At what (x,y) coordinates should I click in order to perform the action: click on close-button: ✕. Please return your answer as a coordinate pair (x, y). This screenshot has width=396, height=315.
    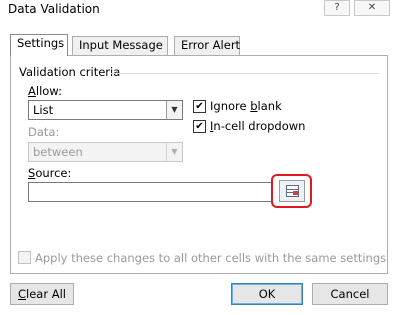
    Looking at the image, I should click on (372, 8).